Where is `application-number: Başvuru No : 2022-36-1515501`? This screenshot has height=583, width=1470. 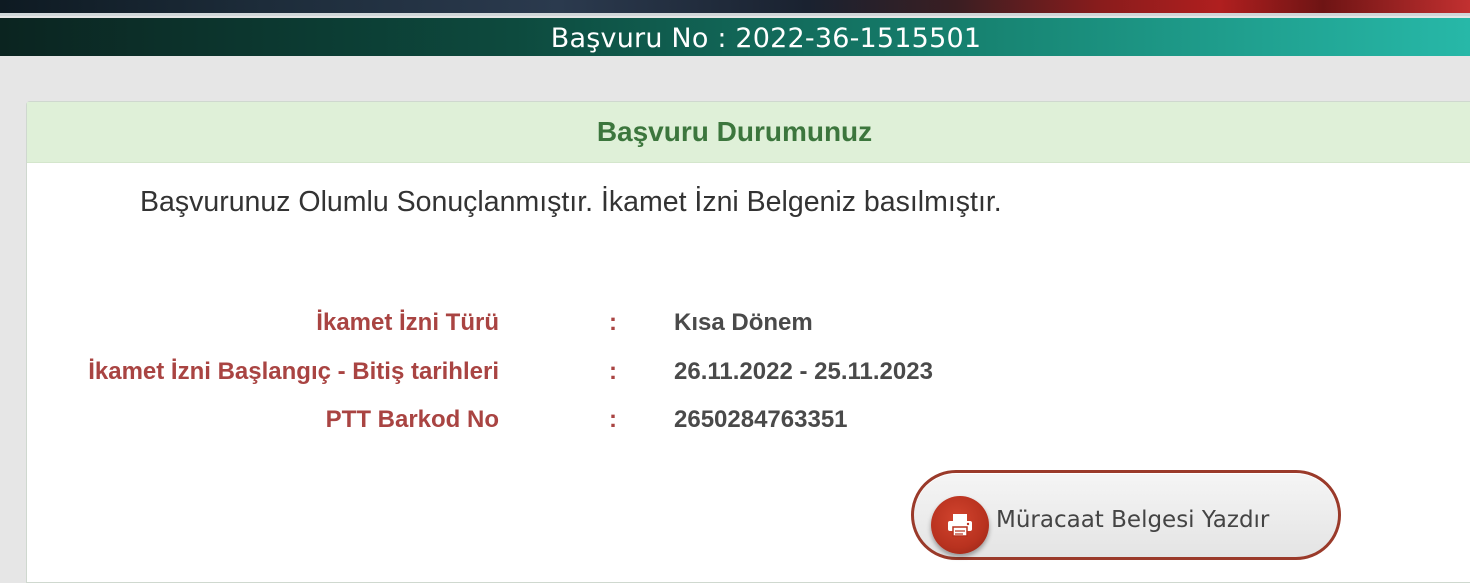 application-number: Başvuru No : 2022-36-1515501 is located at coordinates (766, 38).